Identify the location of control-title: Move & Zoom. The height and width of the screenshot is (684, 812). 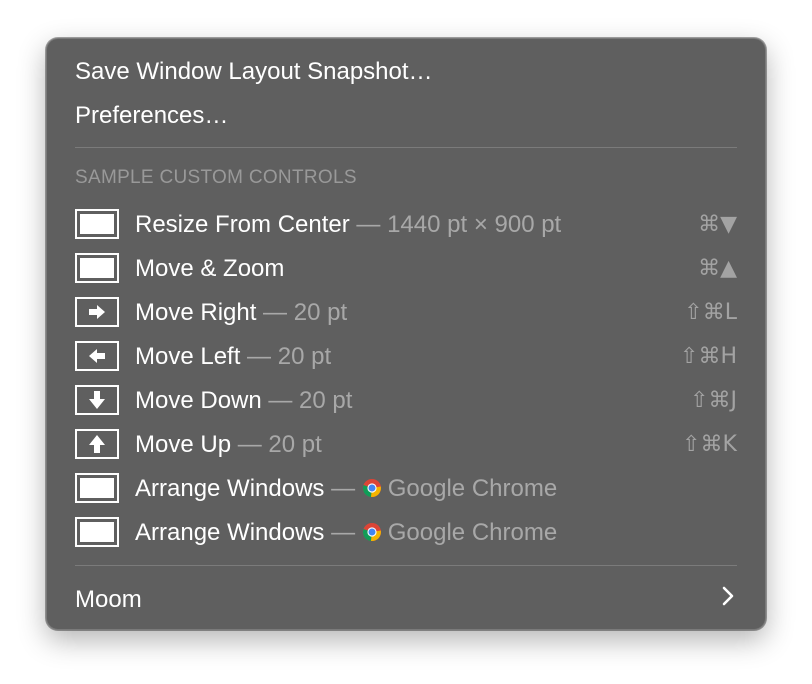
(210, 268).